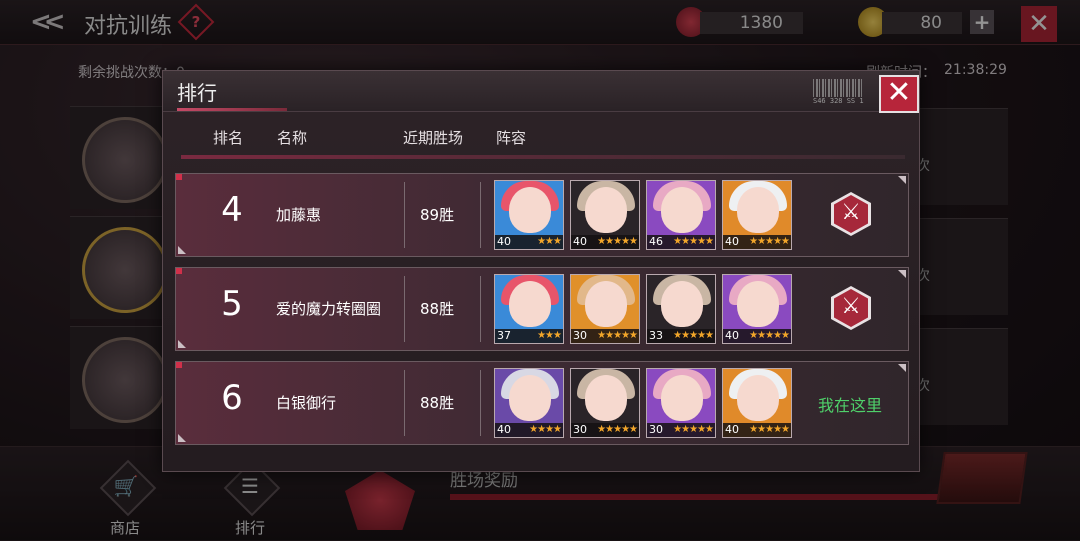 The height and width of the screenshot is (541, 1080). I want to click on you-are-here-label: 我在这里, so click(850, 405).